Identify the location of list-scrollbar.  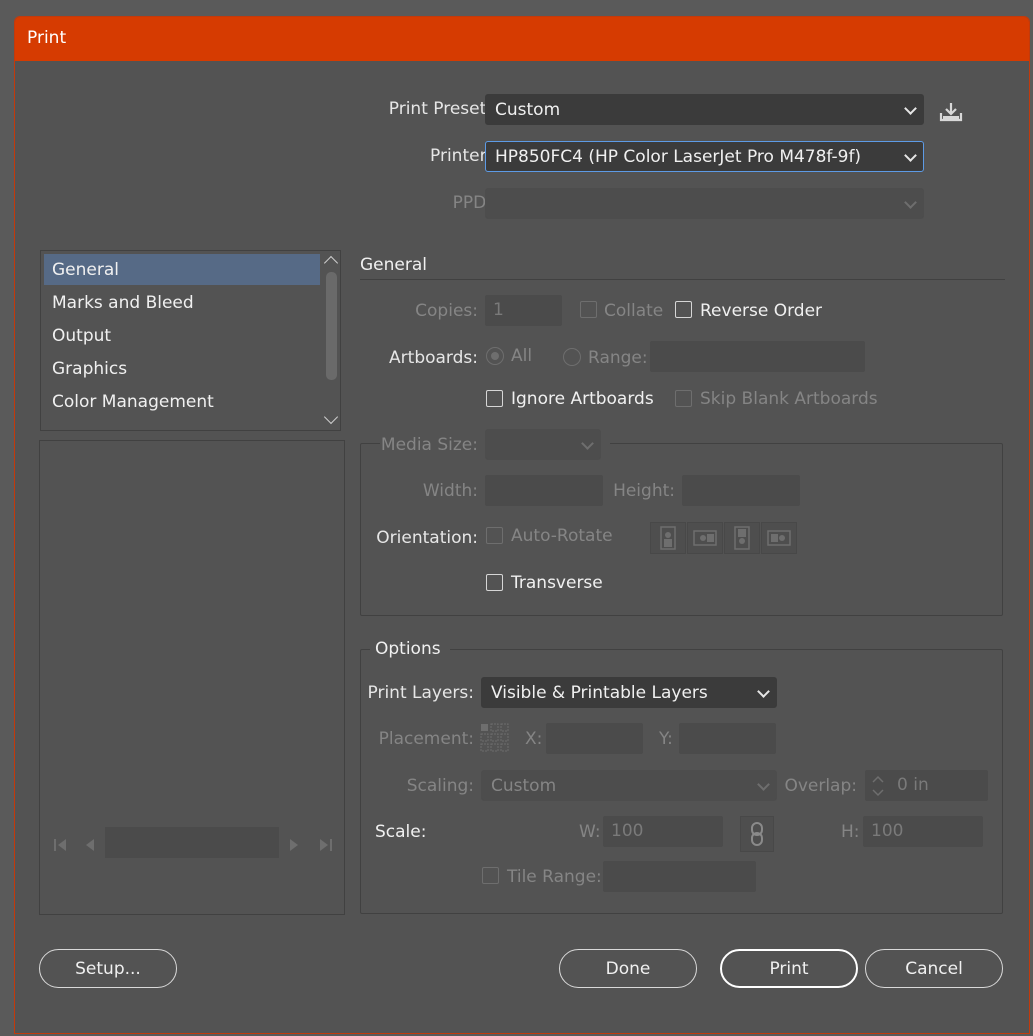
(330, 340).